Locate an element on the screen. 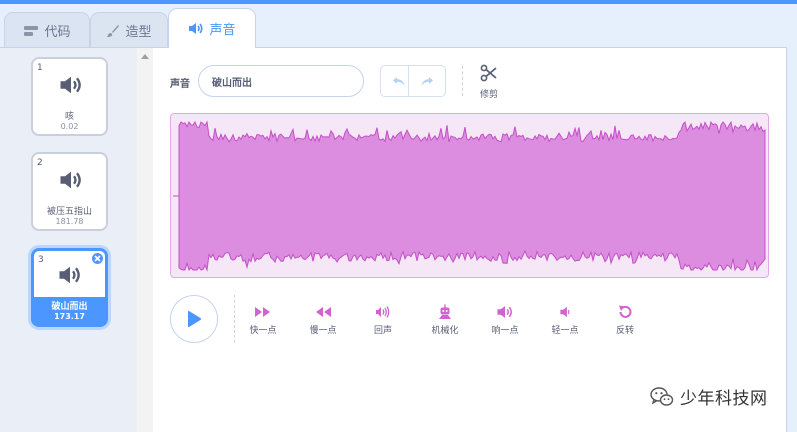 The height and width of the screenshot is (432, 797). tab-code-label: 代码 is located at coordinates (57, 32).